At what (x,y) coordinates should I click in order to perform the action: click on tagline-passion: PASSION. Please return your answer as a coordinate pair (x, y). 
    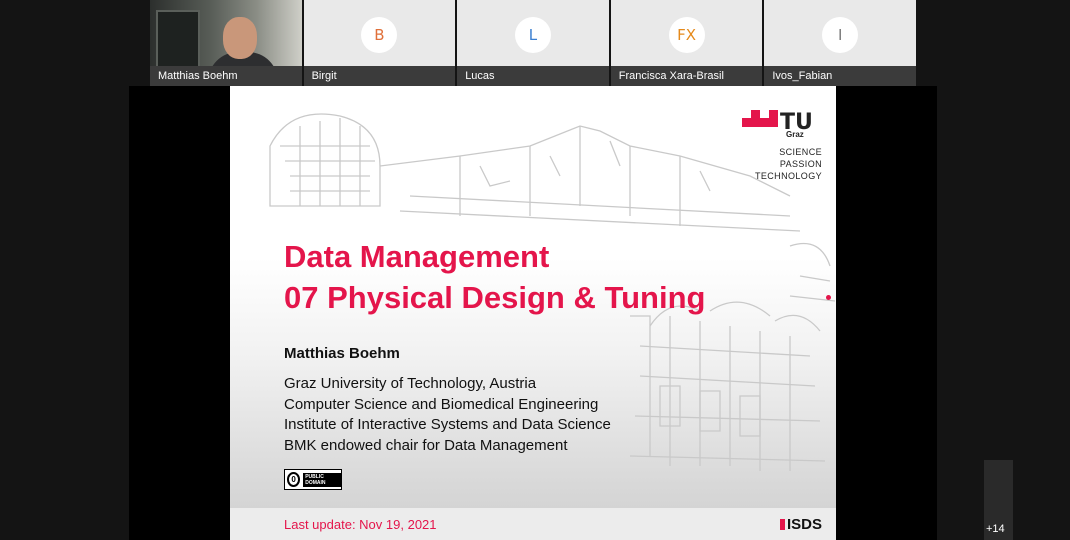
    Looking at the image, I should click on (800, 164).